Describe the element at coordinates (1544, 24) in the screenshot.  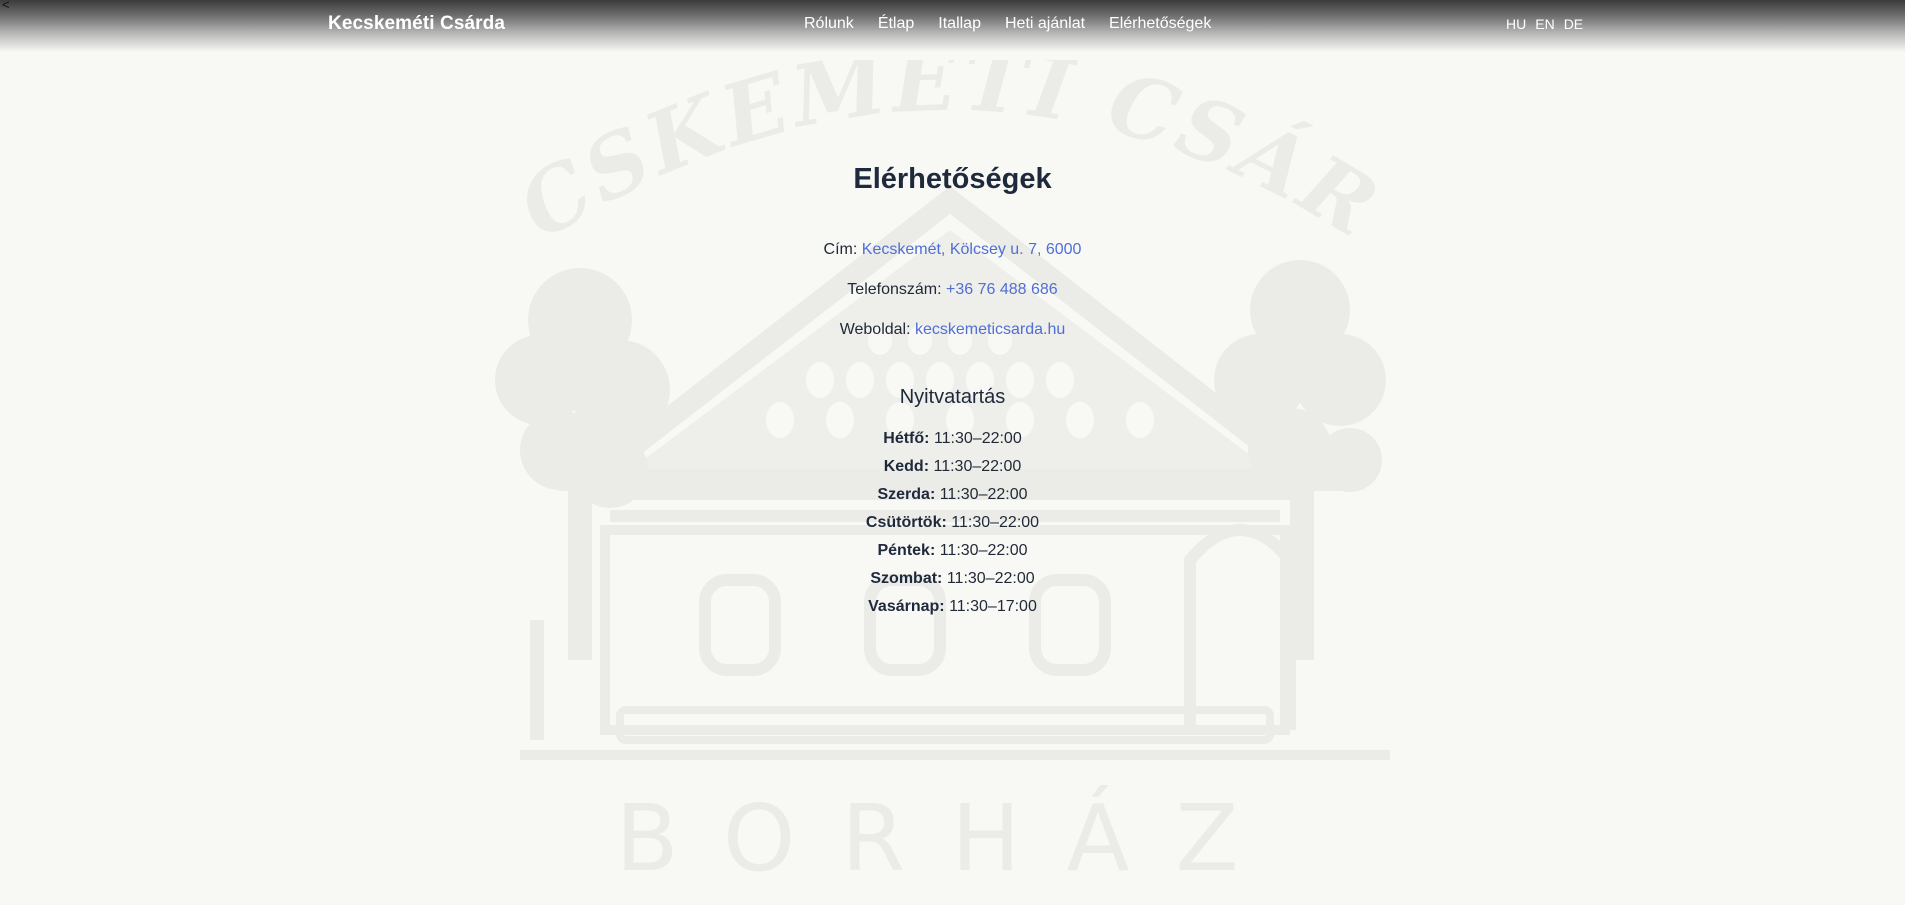
I see `language-en: EN` at that location.